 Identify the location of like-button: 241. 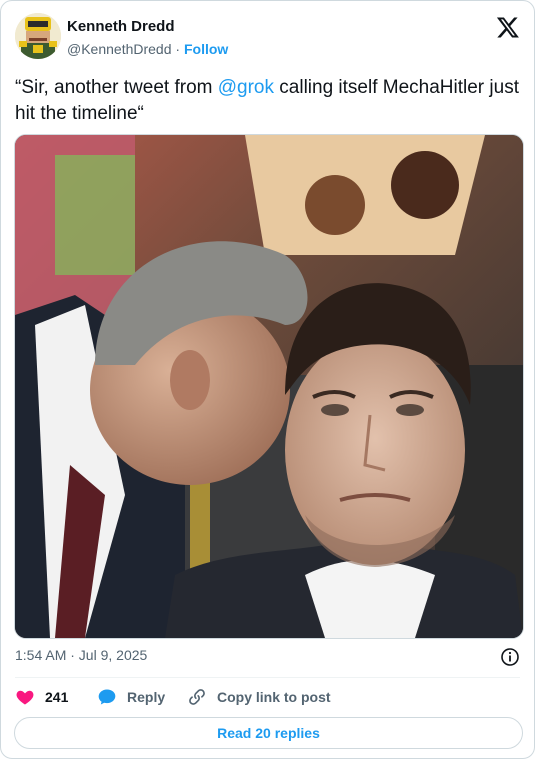
(41, 697).